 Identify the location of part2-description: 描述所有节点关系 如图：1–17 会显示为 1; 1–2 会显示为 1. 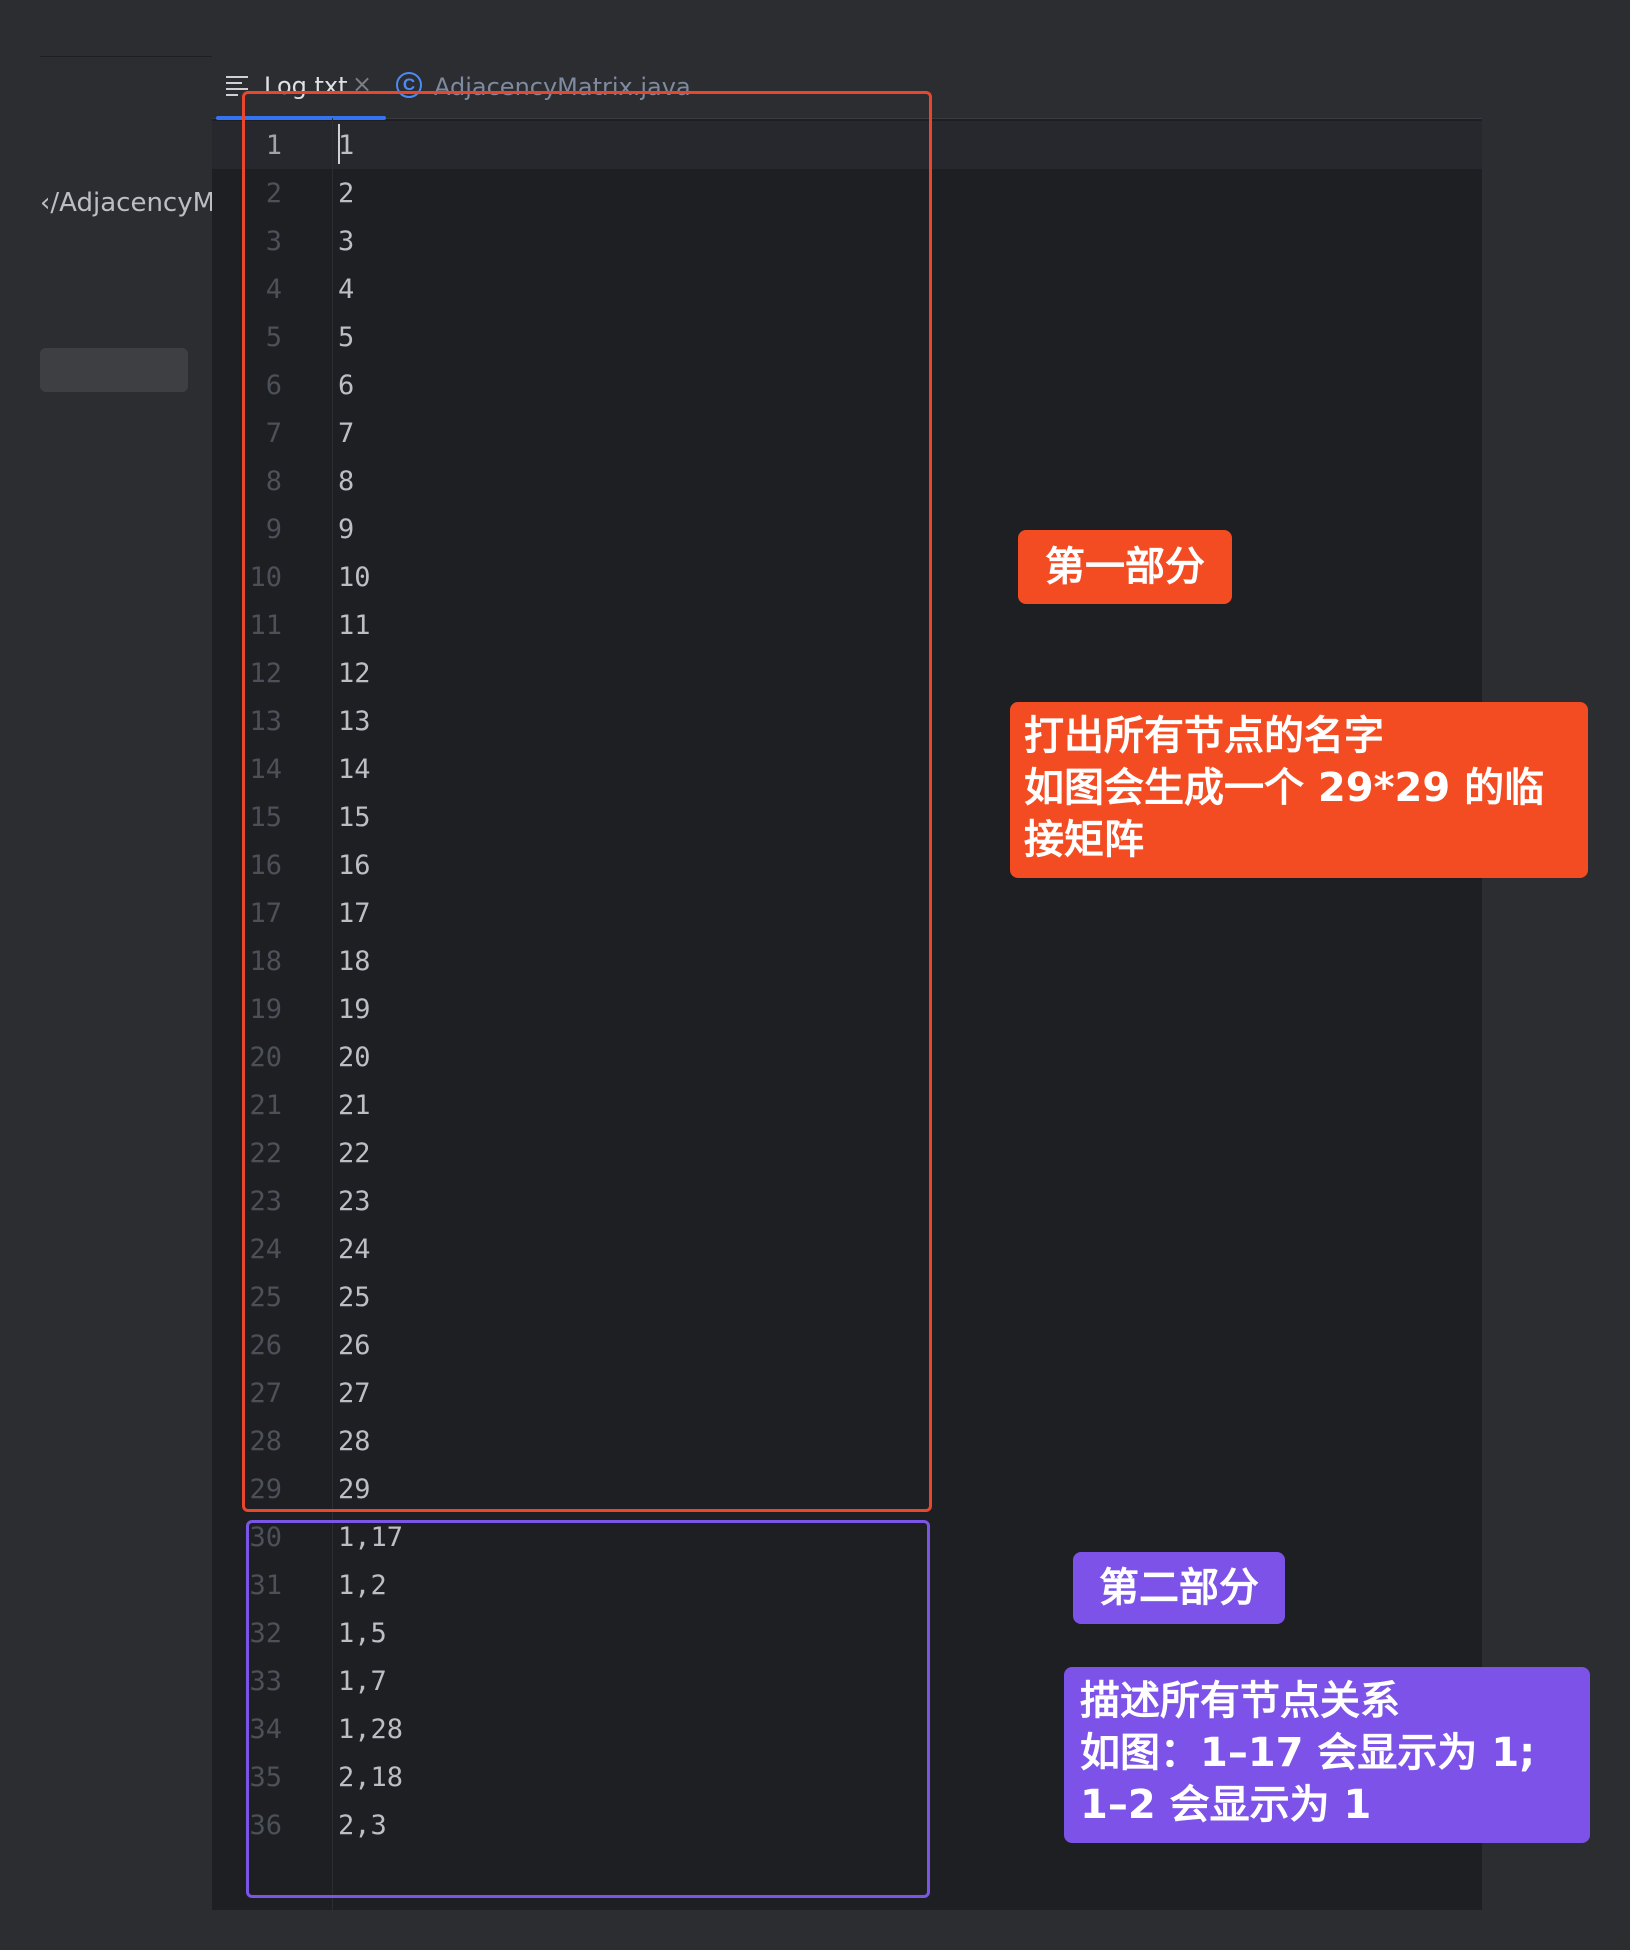
(1327, 1755).